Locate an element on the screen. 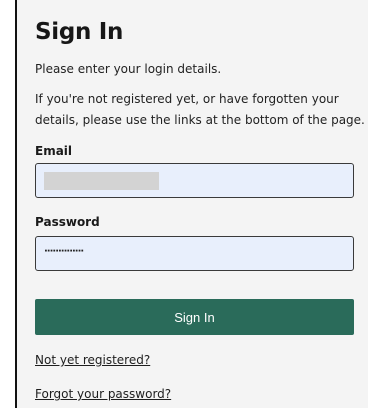  email-label: Email is located at coordinates (54, 151).